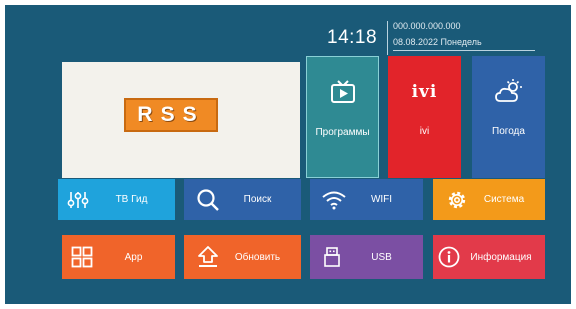  I want to click on tile-weather-label: Погода, so click(508, 131).